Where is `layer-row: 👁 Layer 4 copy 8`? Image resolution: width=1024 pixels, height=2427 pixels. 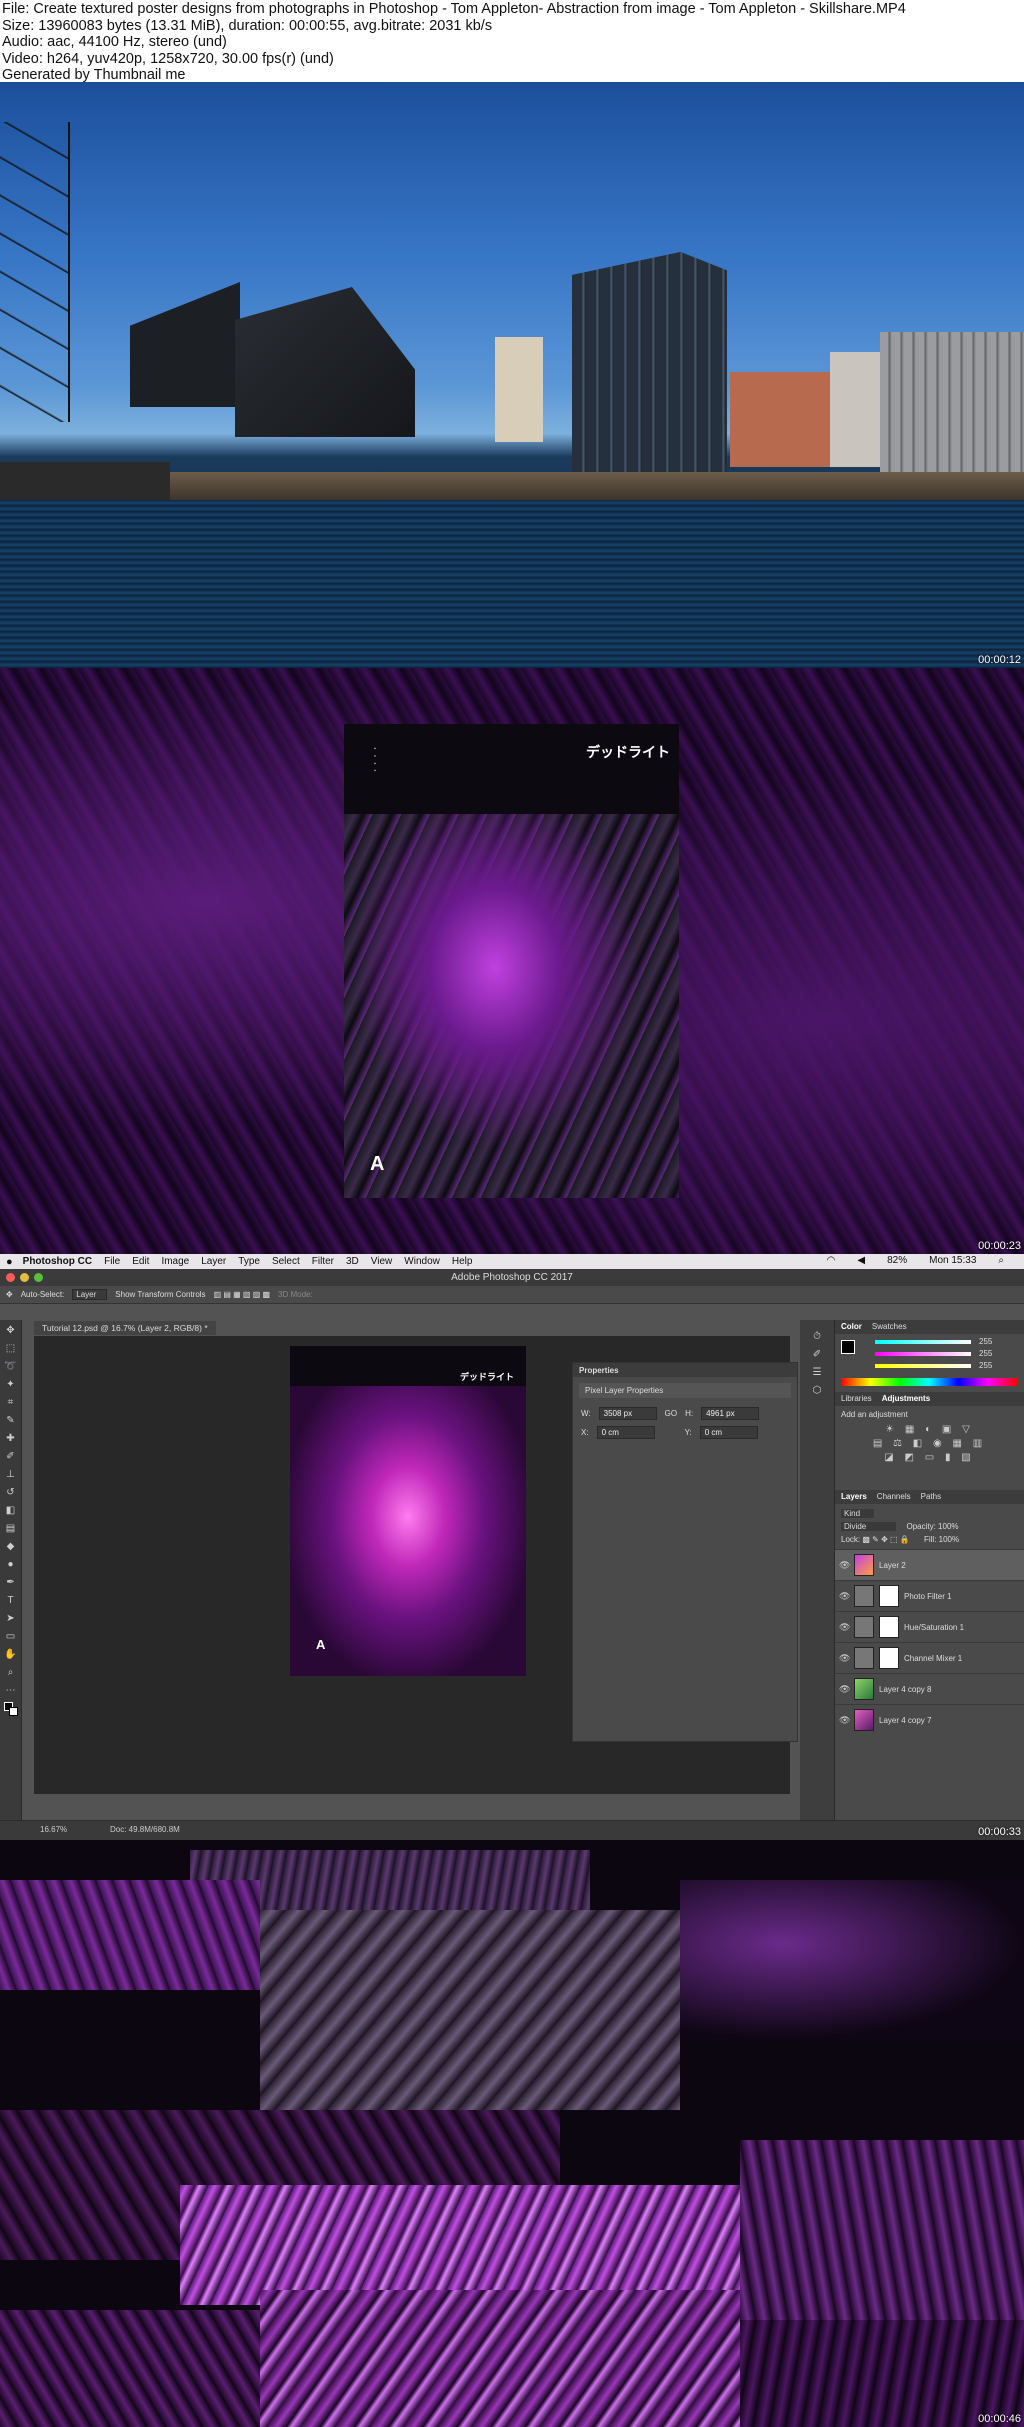 layer-row: 👁 Layer 4 copy 8 is located at coordinates (929, 1688).